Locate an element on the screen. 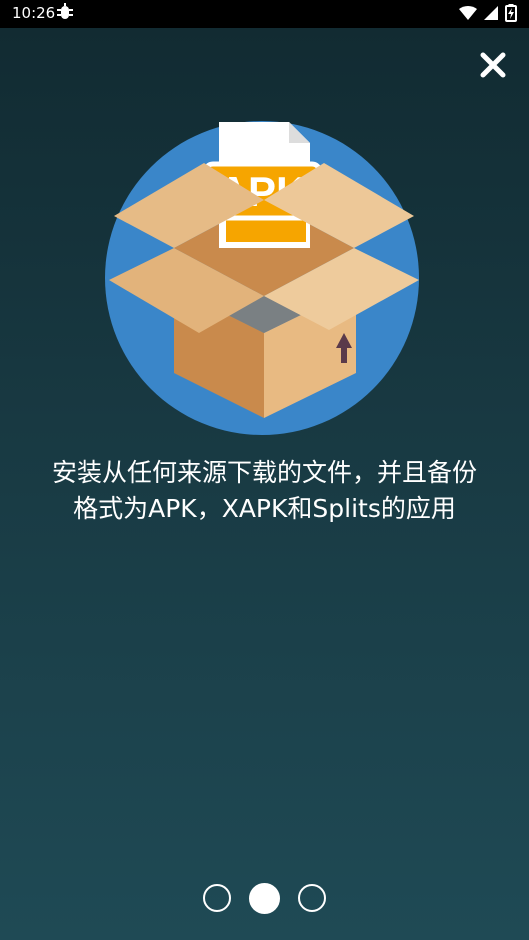 The height and width of the screenshot is (940, 529). feature-description: 安装从任何来源下载的文件，并且备份 格式为APK，XAPK和Splits的应用 is located at coordinates (264, 491).